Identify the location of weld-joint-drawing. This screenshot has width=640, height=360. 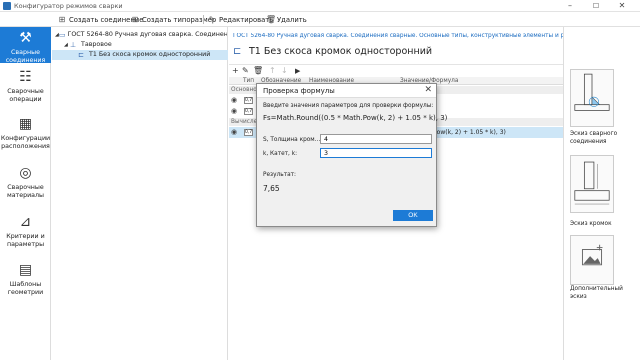
(592, 92).